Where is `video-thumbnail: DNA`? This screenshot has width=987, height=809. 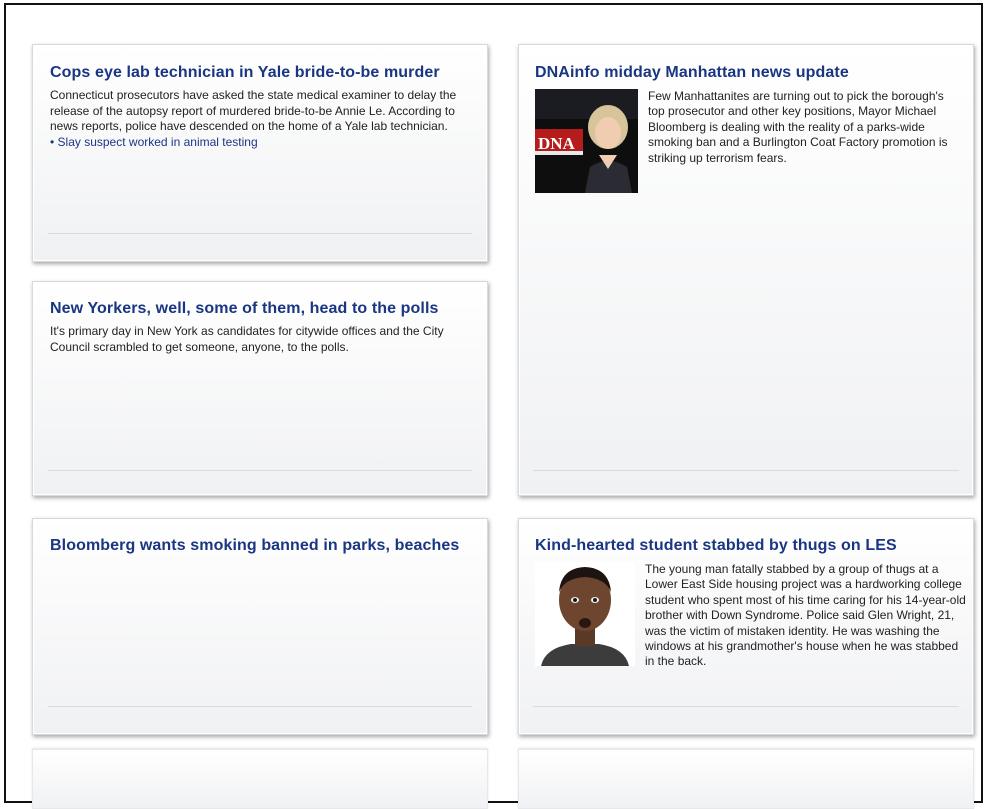
video-thumbnail: DNA is located at coordinates (586, 141).